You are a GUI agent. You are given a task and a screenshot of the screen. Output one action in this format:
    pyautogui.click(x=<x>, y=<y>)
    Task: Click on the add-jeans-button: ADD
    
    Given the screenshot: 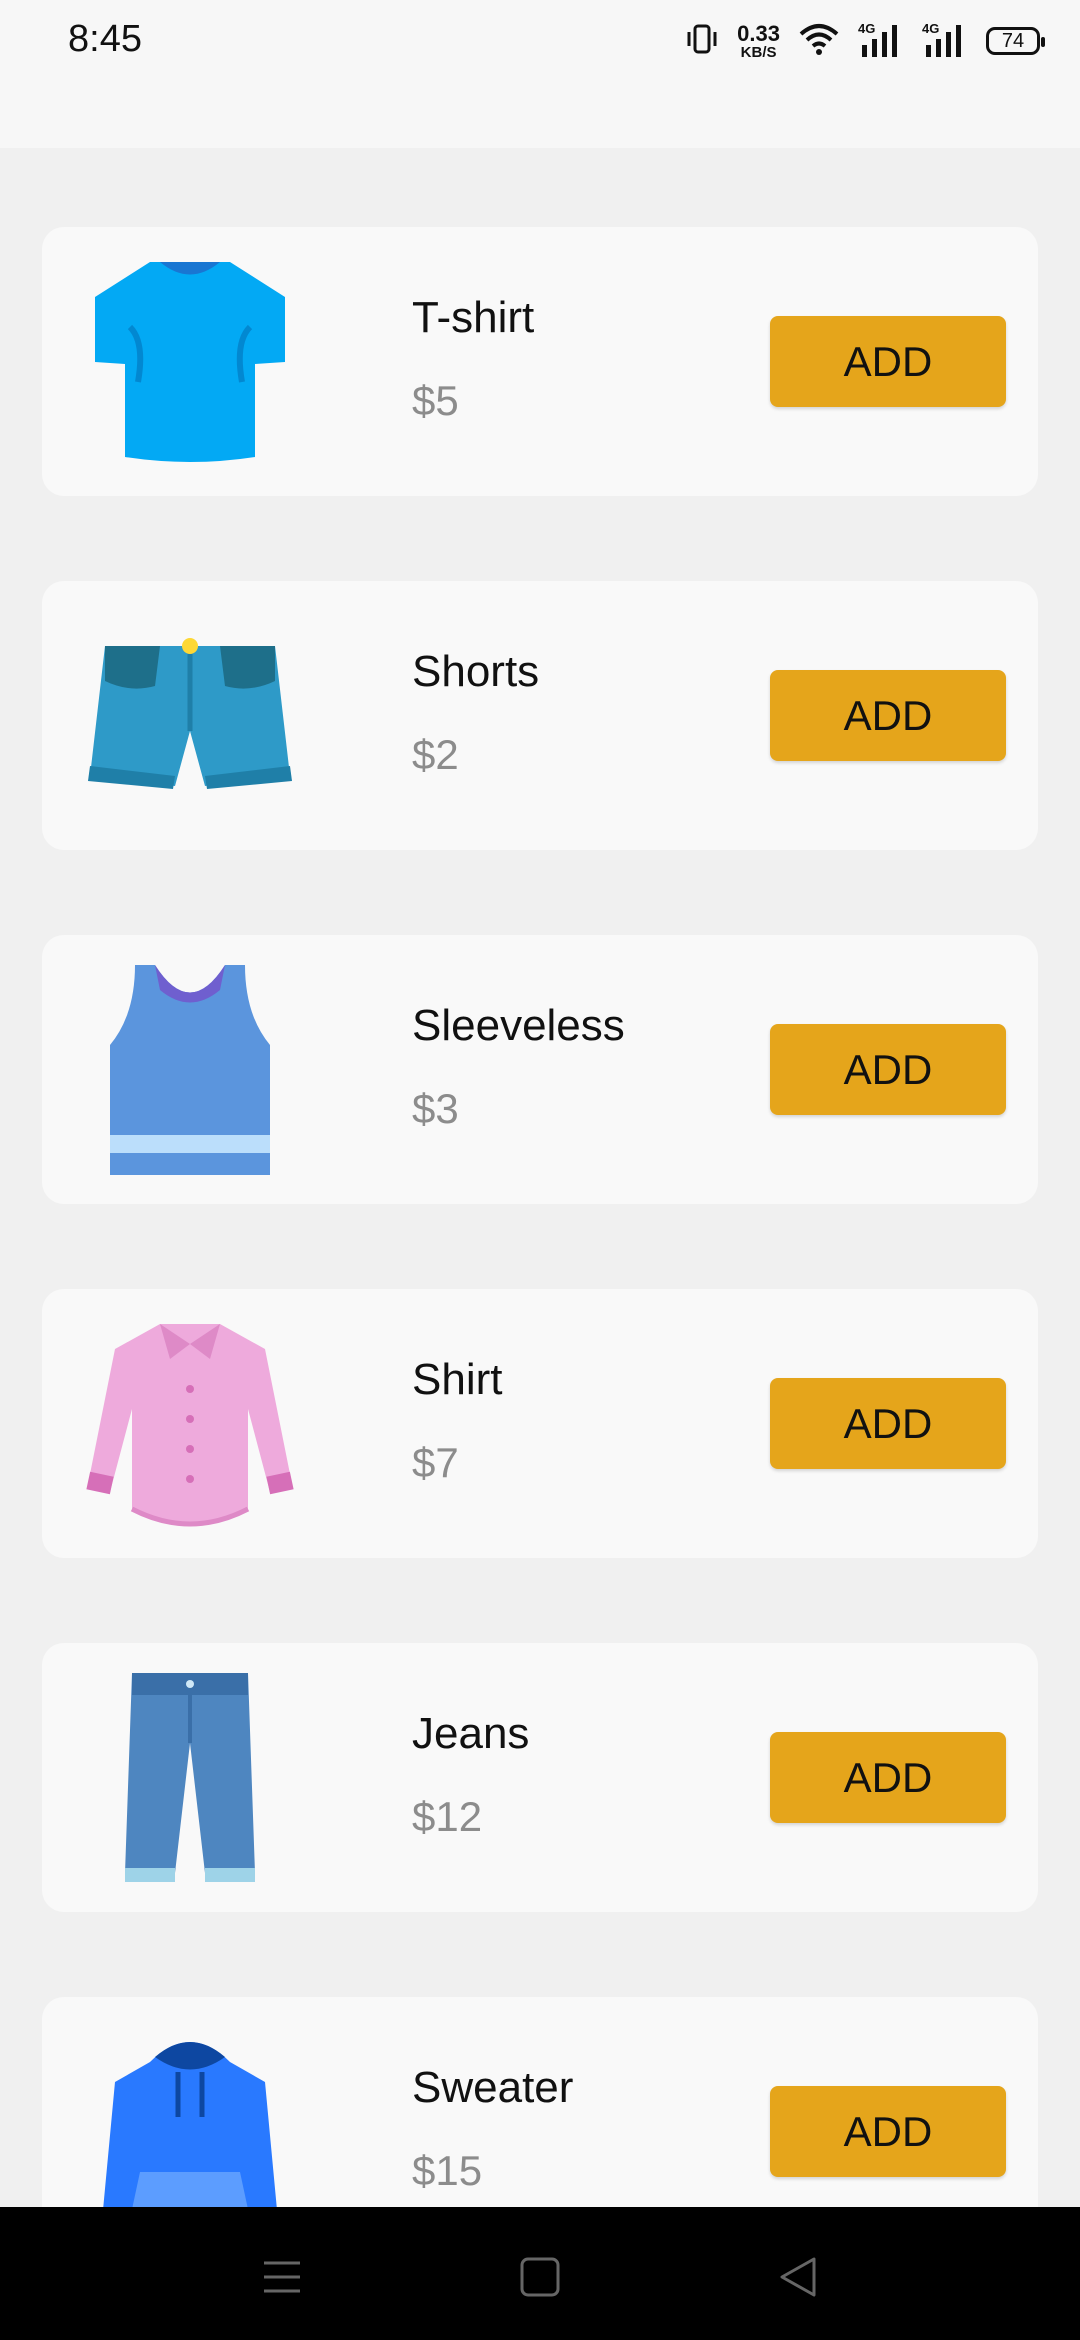 What is the action you would take?
    pyautogui.click(x=888, y=1777)
    